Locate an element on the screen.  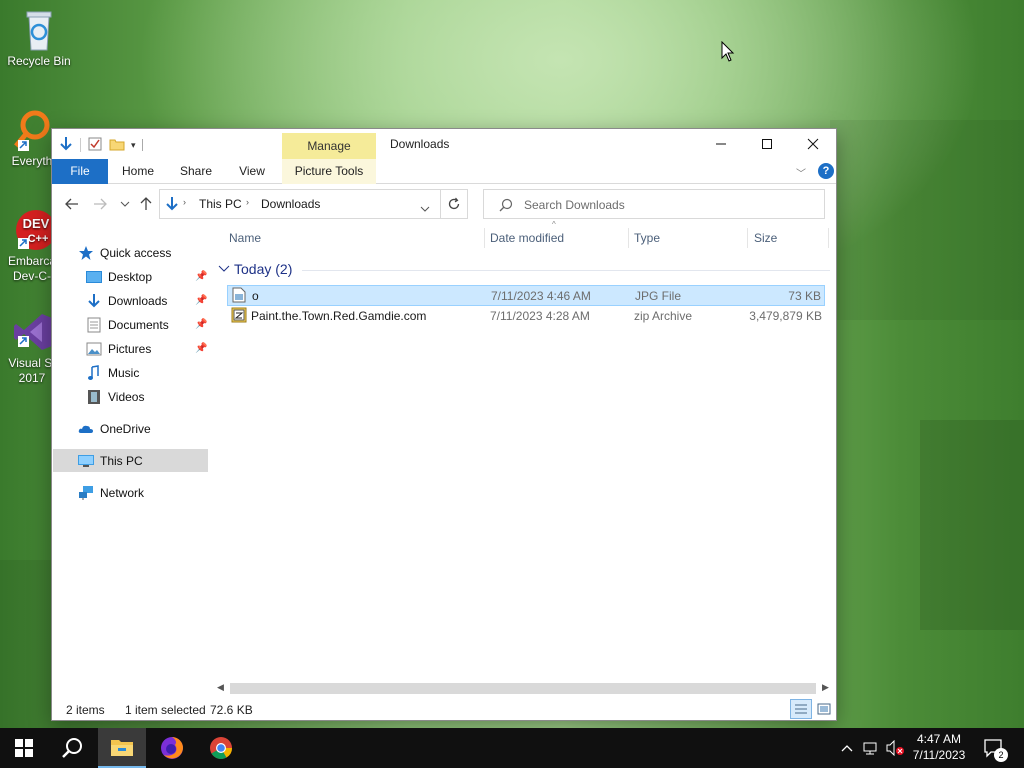
file-row: o 7/11/2023 4:46 AM JPG File 73 KB is located at coordinates (526, 295).